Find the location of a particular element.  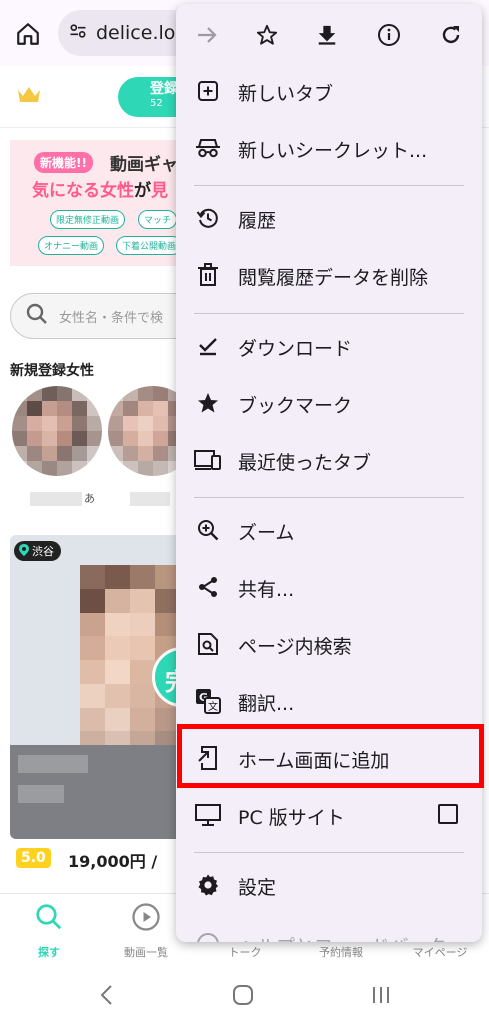

menu-item-desktop-site: PC 版サイト is located at coordinates (329, 815).